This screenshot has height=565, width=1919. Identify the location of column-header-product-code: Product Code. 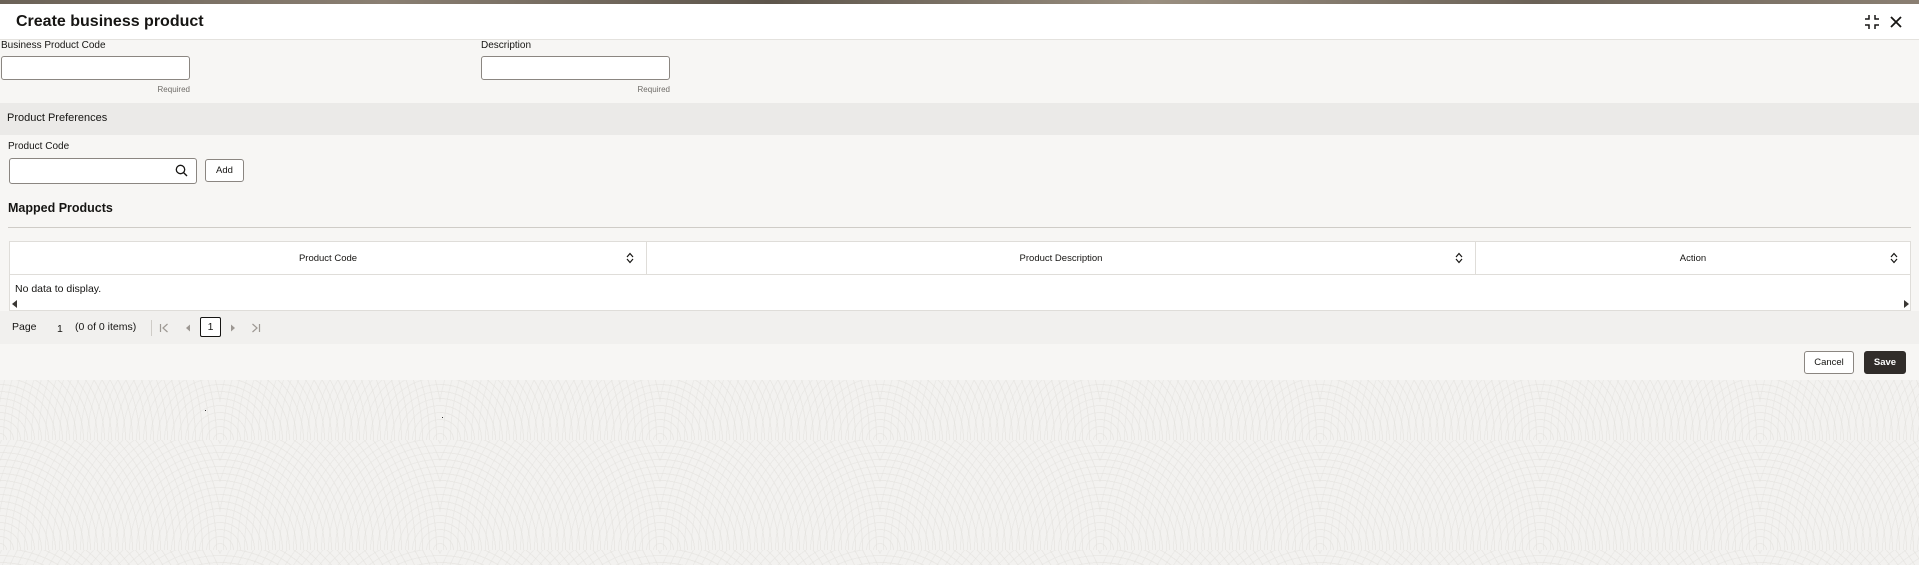
(328, 258).